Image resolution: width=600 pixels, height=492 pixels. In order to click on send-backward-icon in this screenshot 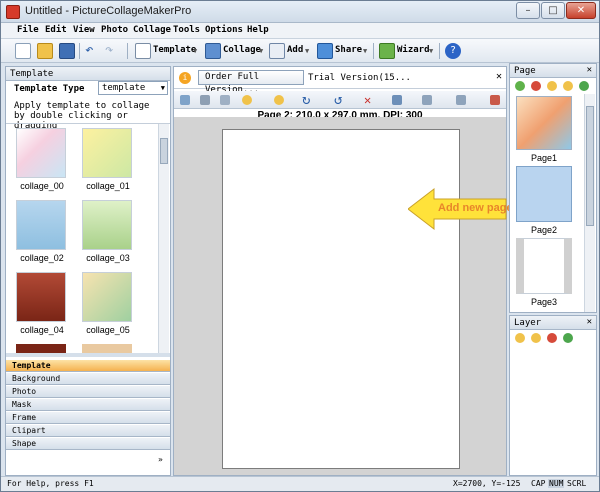, I will do `click(279, 100)`.